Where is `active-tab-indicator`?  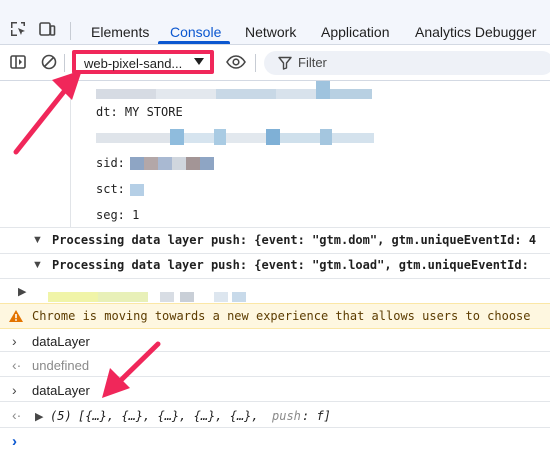 active-tab-indicator is located at coordinates (194, 42).